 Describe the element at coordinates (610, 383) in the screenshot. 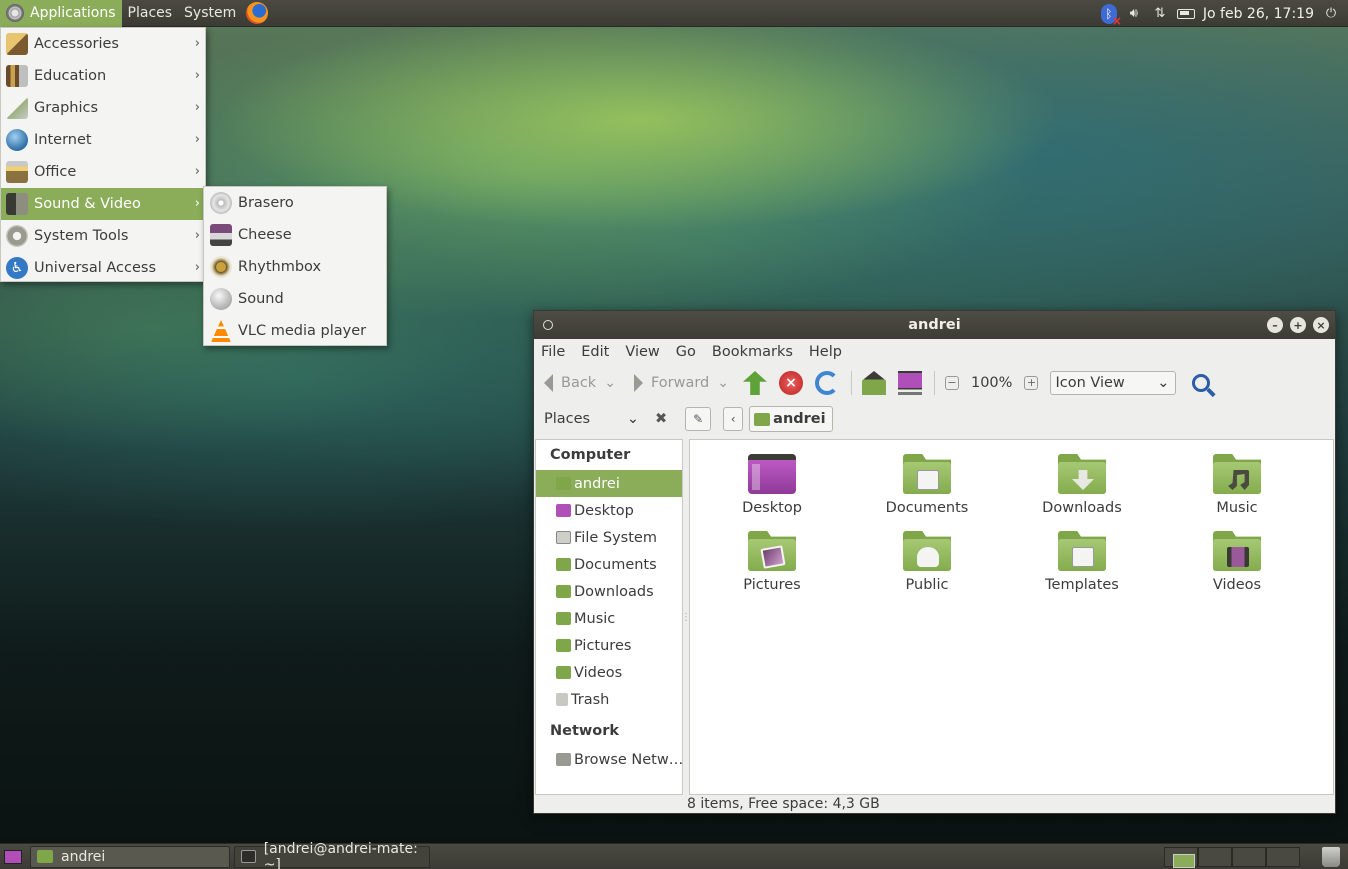

I see `back-history-chevron-icon: ⌄` at that location.